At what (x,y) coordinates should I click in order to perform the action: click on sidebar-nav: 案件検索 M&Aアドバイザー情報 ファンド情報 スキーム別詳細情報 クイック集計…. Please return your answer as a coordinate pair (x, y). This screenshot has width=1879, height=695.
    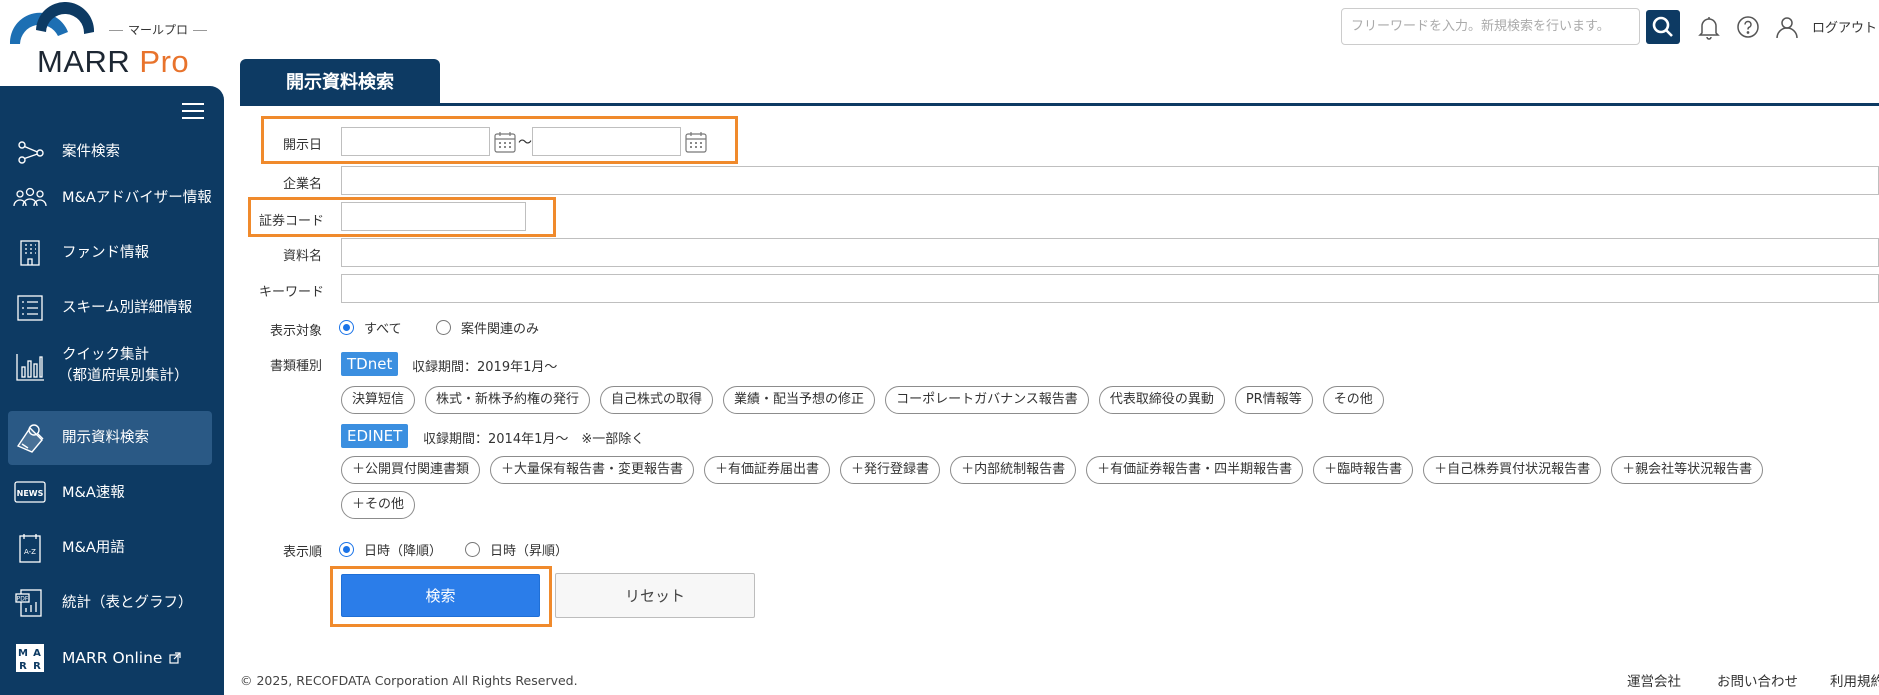
    Looking at the image, I should click on (112, 390).